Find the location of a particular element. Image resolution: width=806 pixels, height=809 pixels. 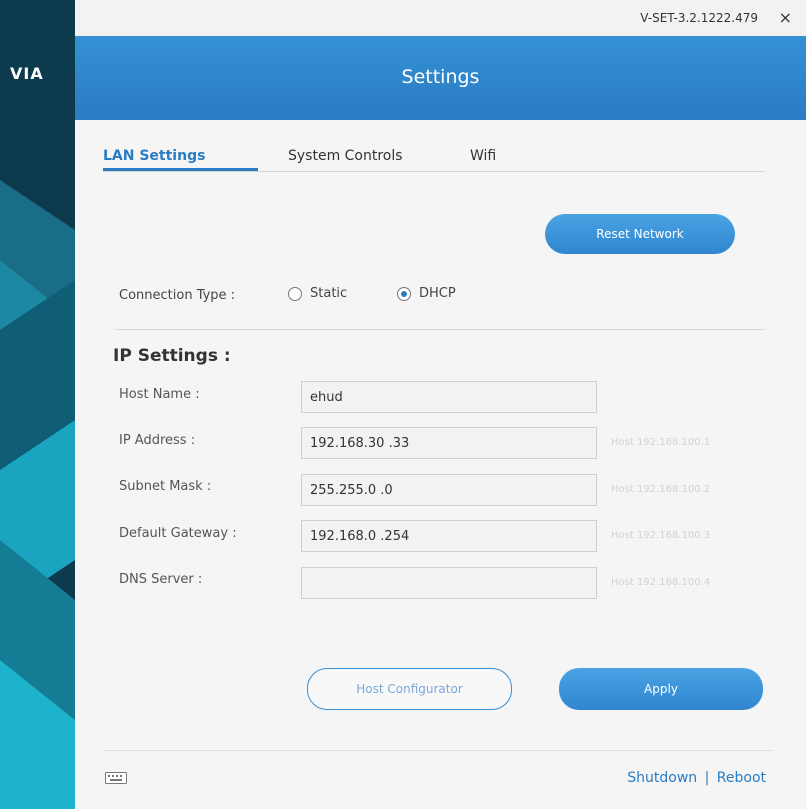

radio-static: Static is located at coordinates (317, 293).